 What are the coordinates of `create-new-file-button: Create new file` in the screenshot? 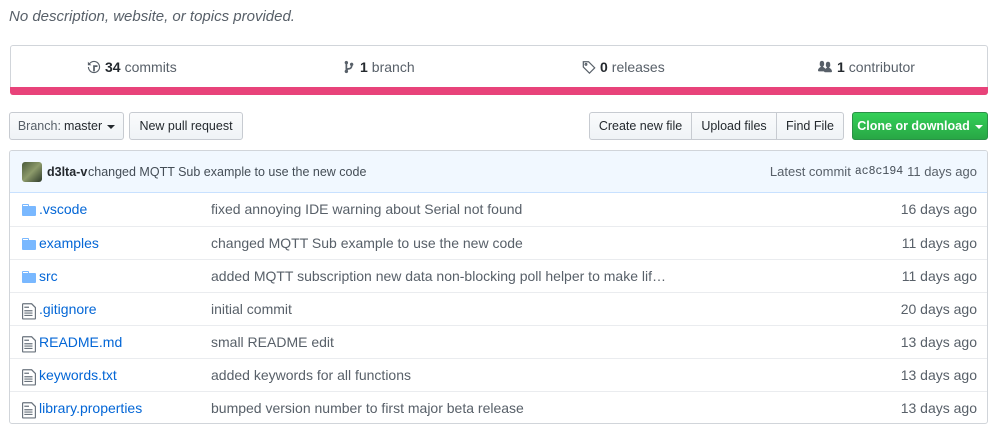 It's located at (640, 126).